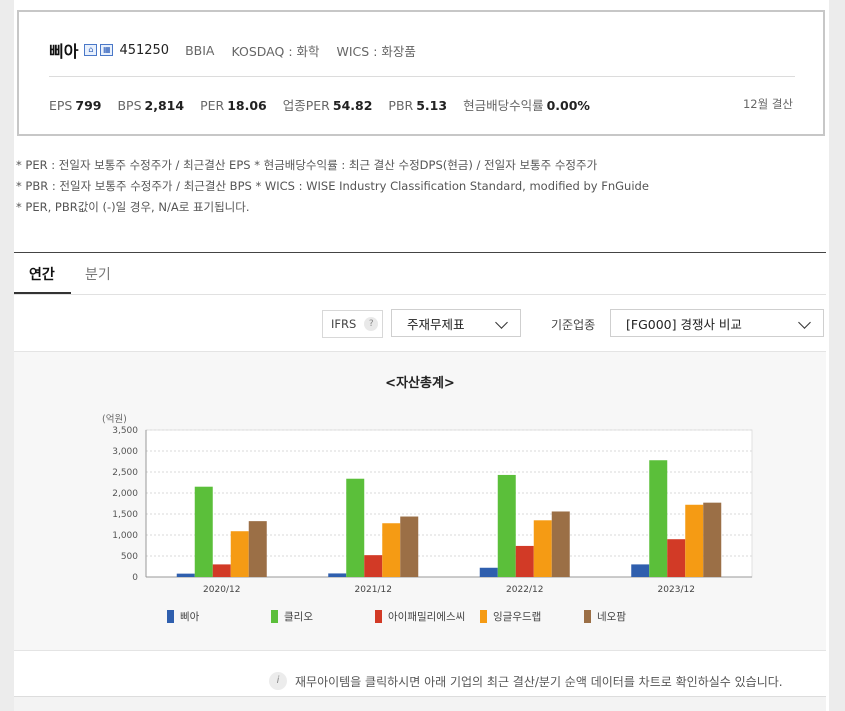 Image resolution: width=845 pixels, height=711 pixels. I want to click on y-tick-label: 1,500, so click(125, 515).